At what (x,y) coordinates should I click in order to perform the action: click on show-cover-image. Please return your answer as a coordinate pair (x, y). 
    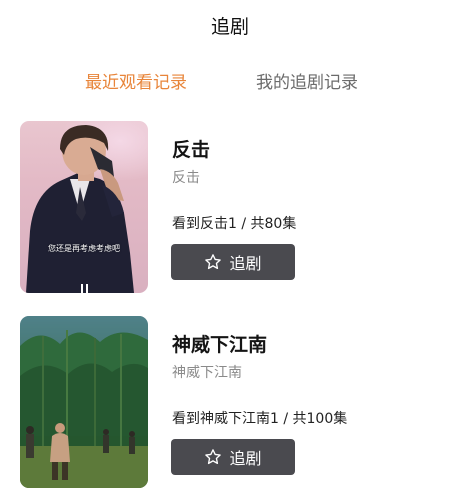
    Looking at the image, I should click on (84, 402).